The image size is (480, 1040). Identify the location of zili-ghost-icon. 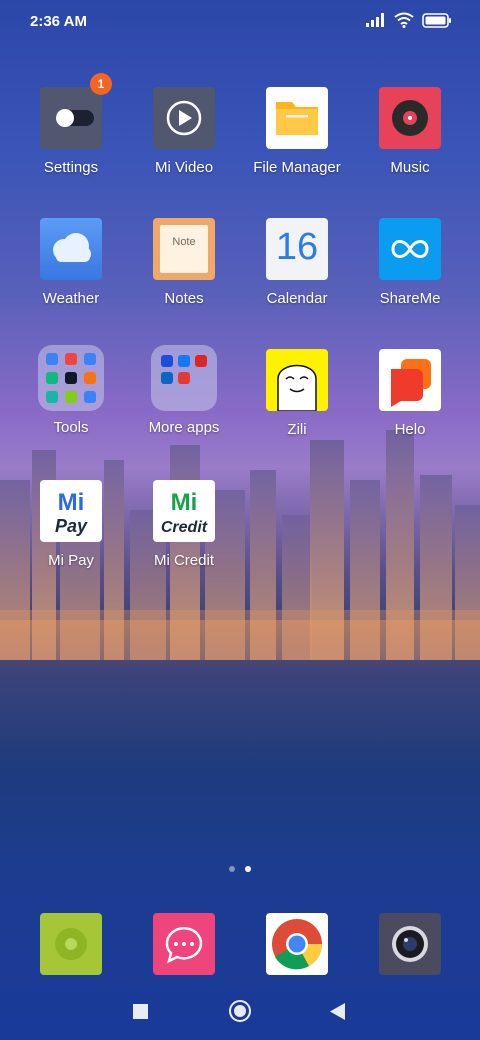
(297, 380).